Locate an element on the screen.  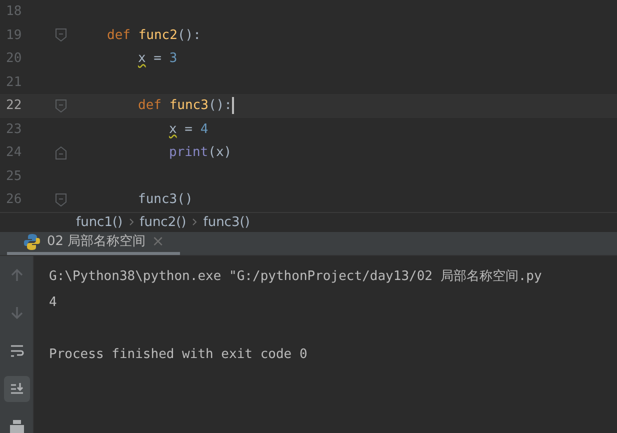
code-line: x = 4 is located at coordinates (188, 129).